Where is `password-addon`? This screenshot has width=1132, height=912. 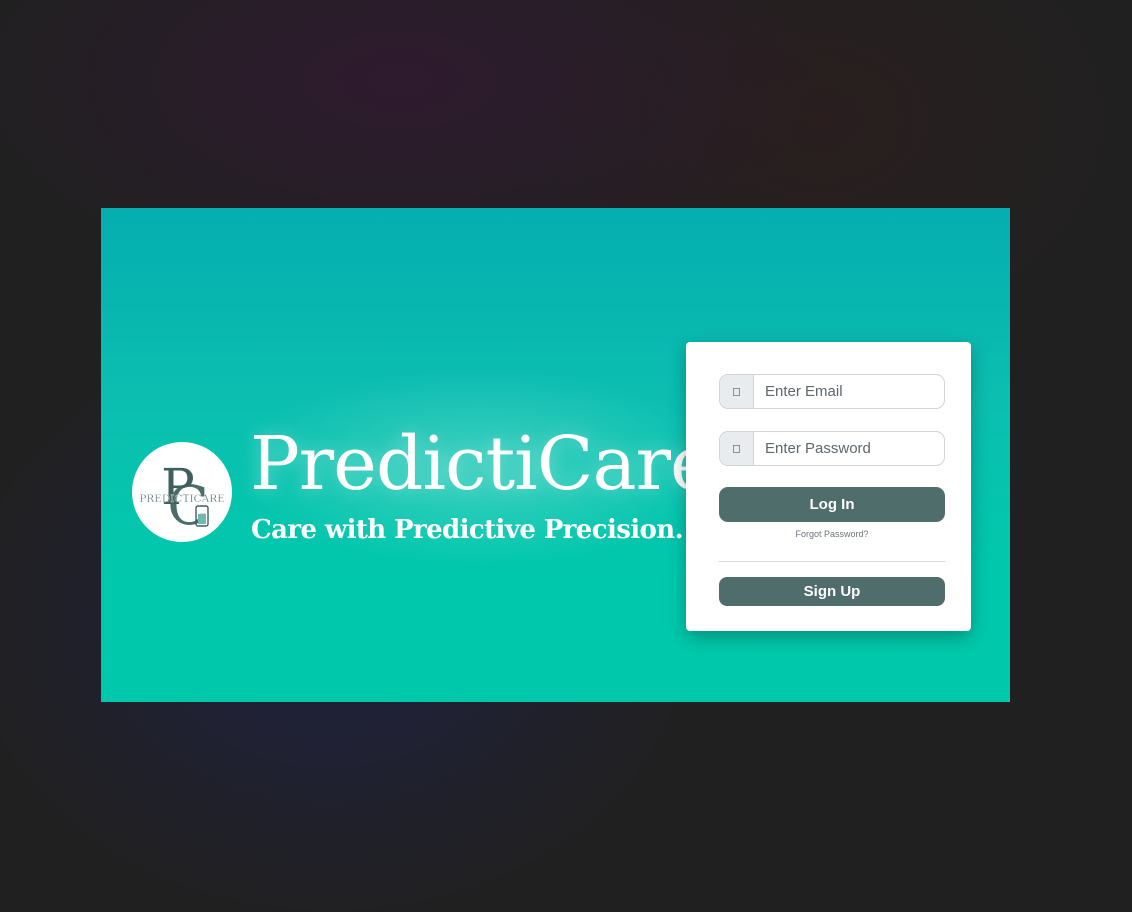
password-addon is located at coordinates (737, 448).